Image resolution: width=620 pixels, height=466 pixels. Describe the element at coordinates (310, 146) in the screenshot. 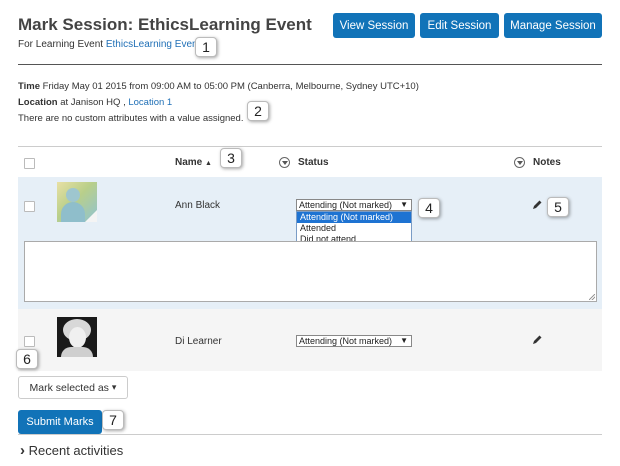

I see `table-top-divider` at that location.